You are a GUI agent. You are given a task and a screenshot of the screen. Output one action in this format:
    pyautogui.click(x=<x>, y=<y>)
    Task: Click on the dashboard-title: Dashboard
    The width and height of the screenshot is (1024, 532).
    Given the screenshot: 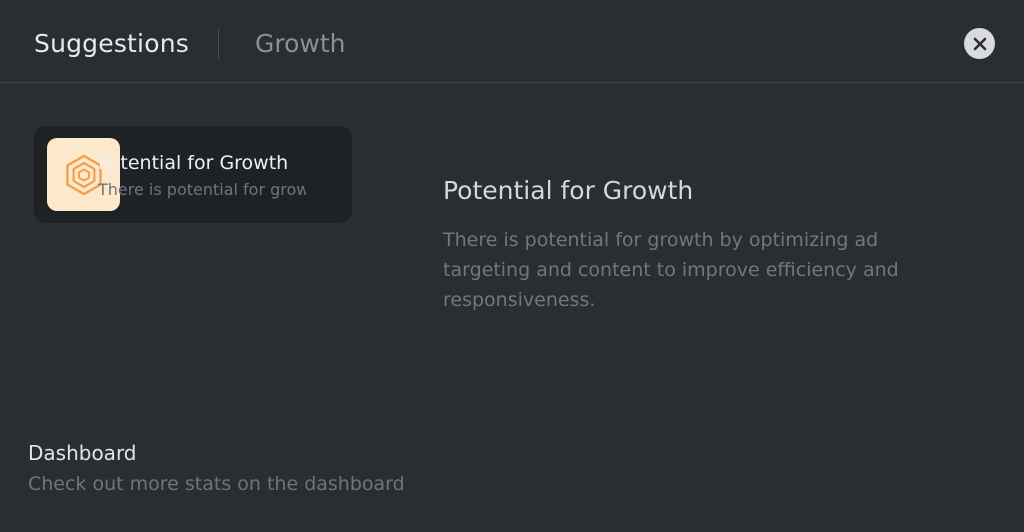 What is the action you would take?
    pyautogui.click(x=82, y=453)
    